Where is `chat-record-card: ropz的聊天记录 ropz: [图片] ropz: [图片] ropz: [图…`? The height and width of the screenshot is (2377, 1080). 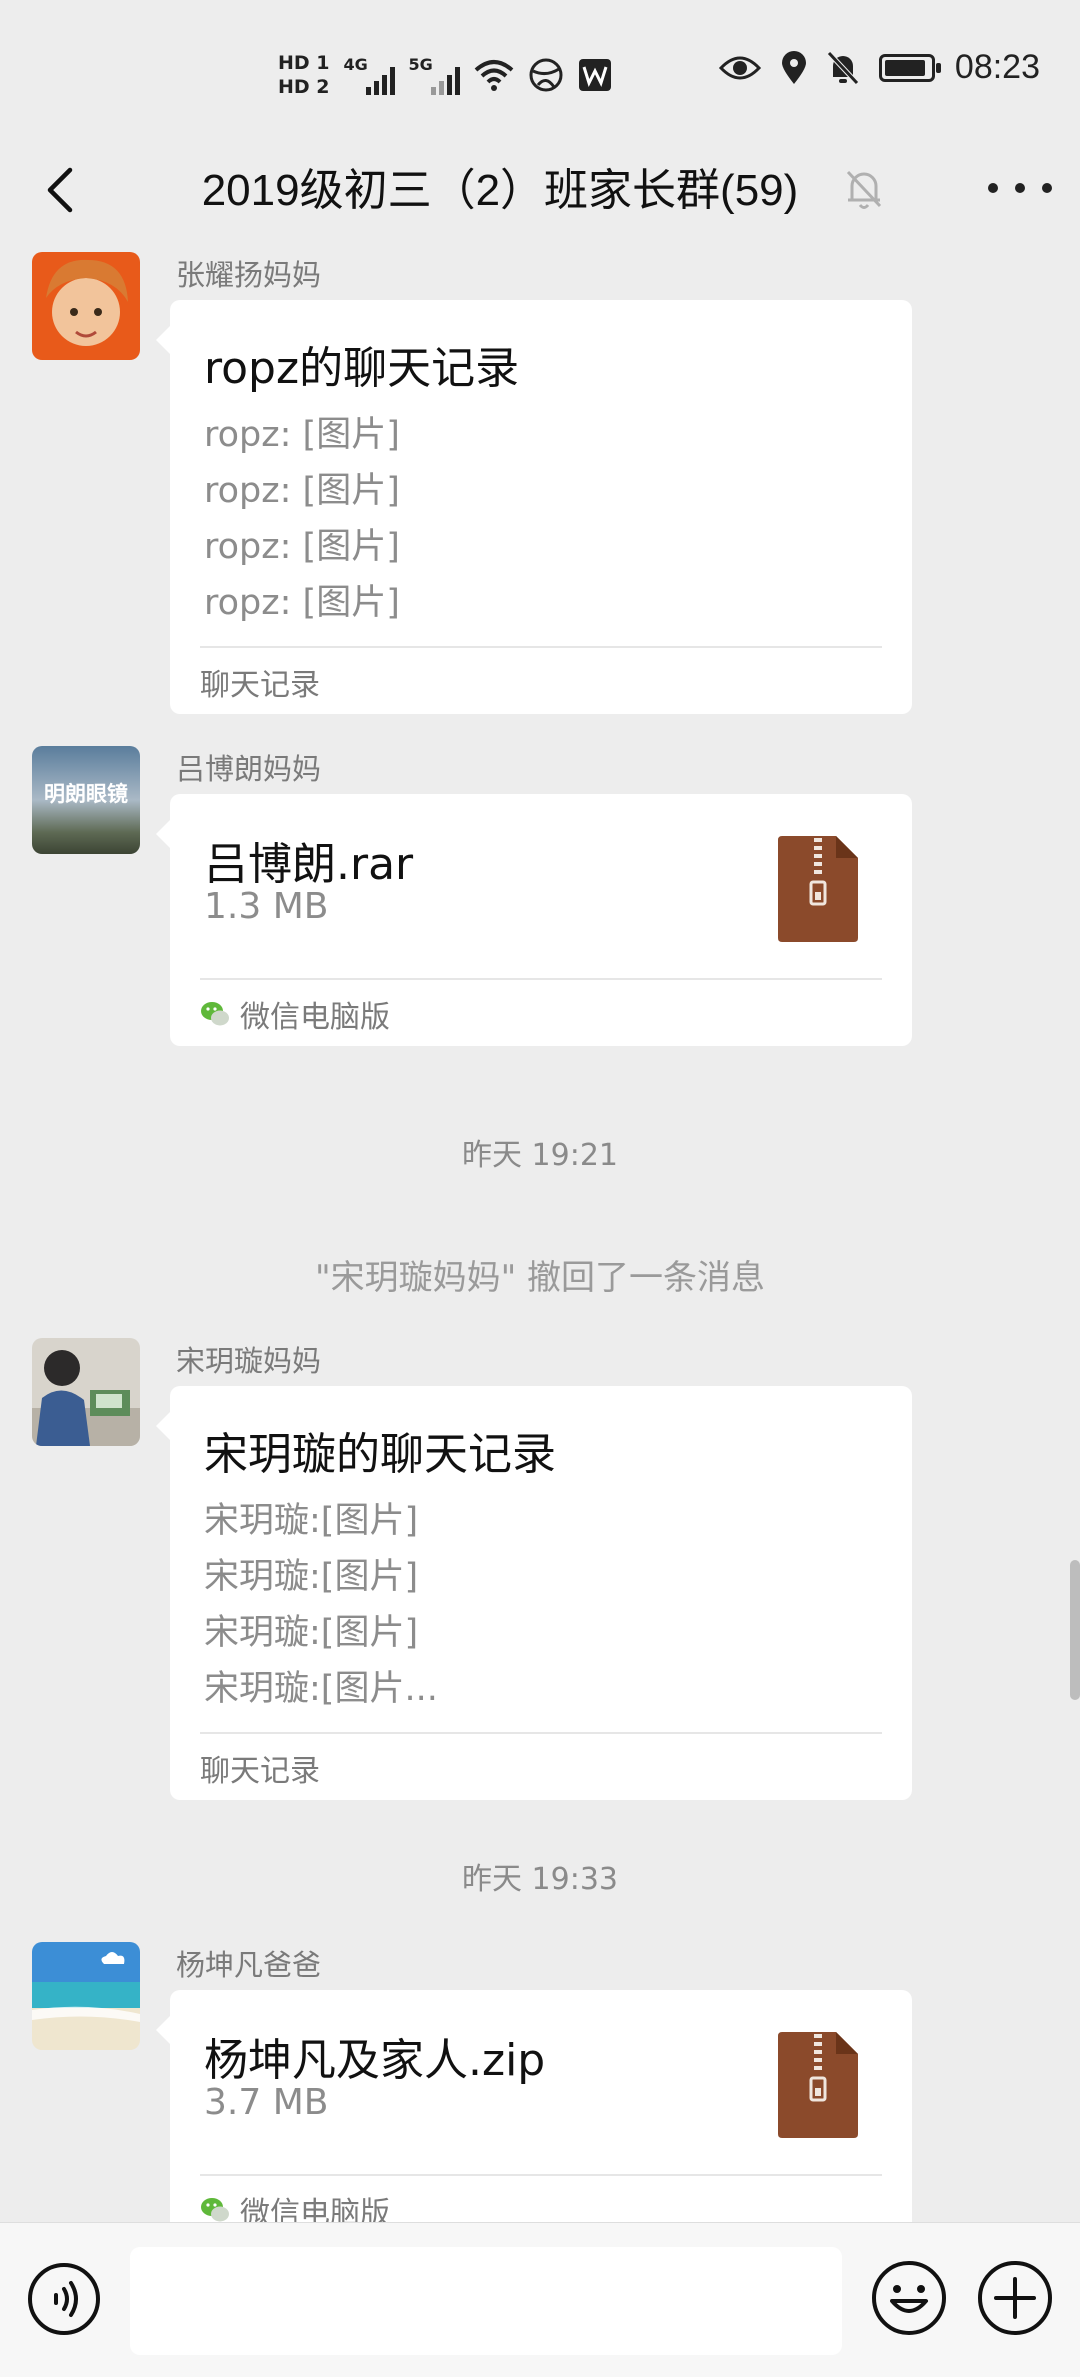
chat-record-card: ropz的聊天记录 ropz: [图片] ropz: [图片] ropz: [图… is located at coordinates (534, 507).